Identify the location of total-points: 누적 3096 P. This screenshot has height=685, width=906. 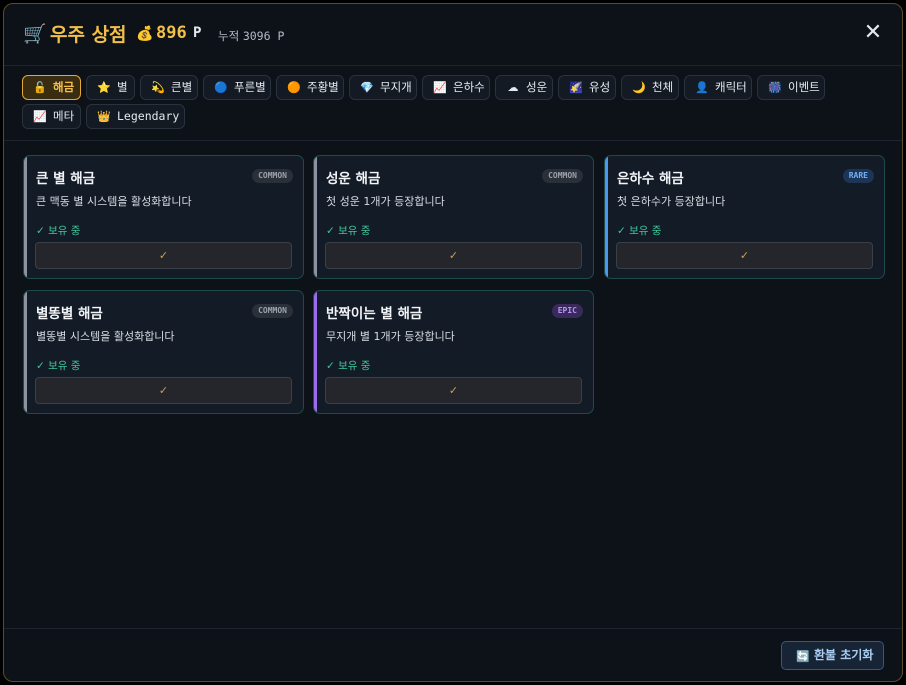
(251, 36).